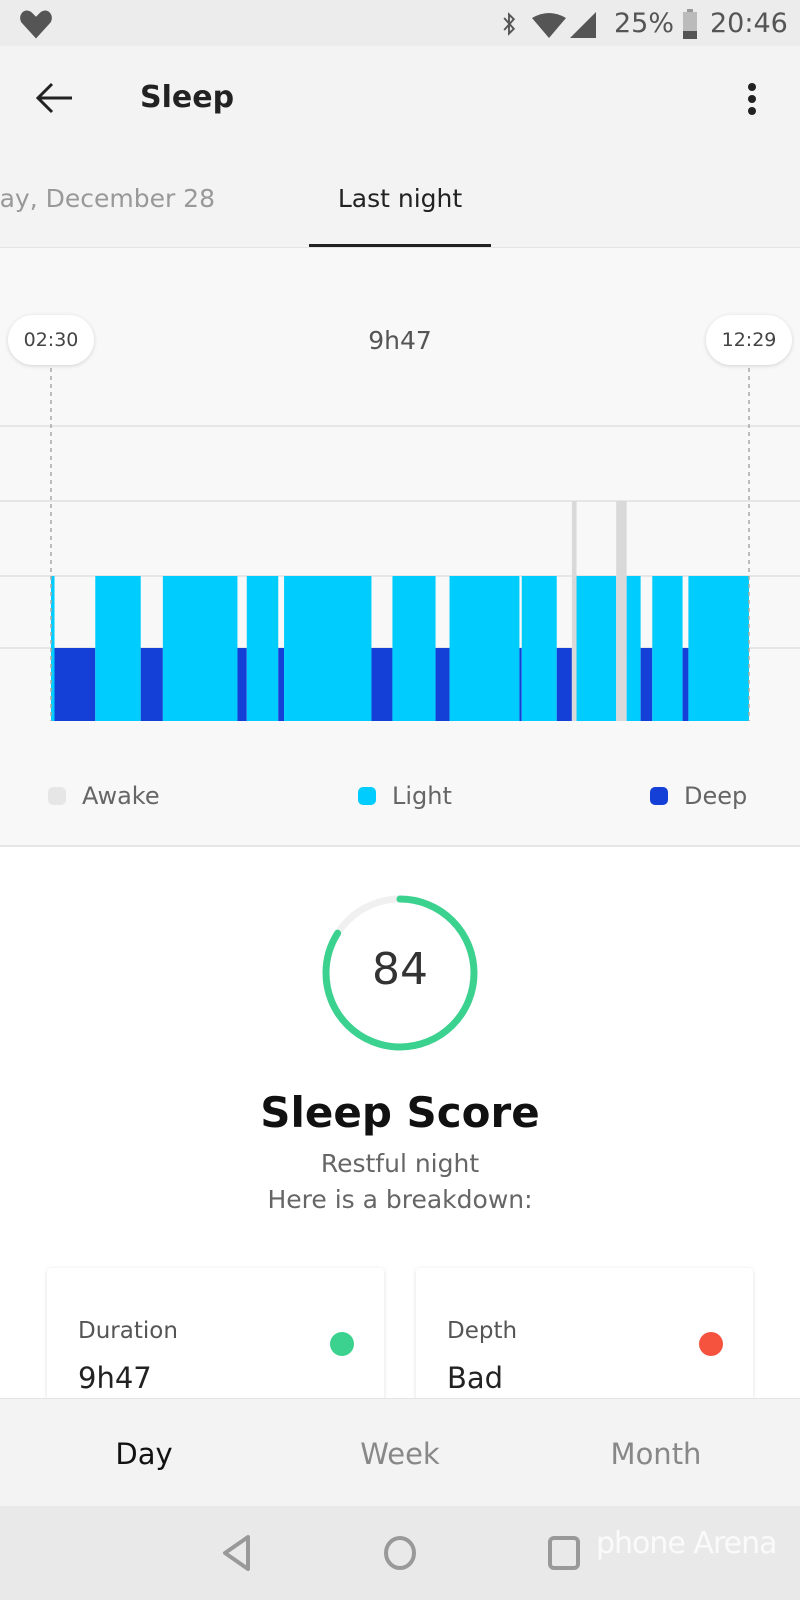  I want to click on status-dot-good, so click(342, 1344).